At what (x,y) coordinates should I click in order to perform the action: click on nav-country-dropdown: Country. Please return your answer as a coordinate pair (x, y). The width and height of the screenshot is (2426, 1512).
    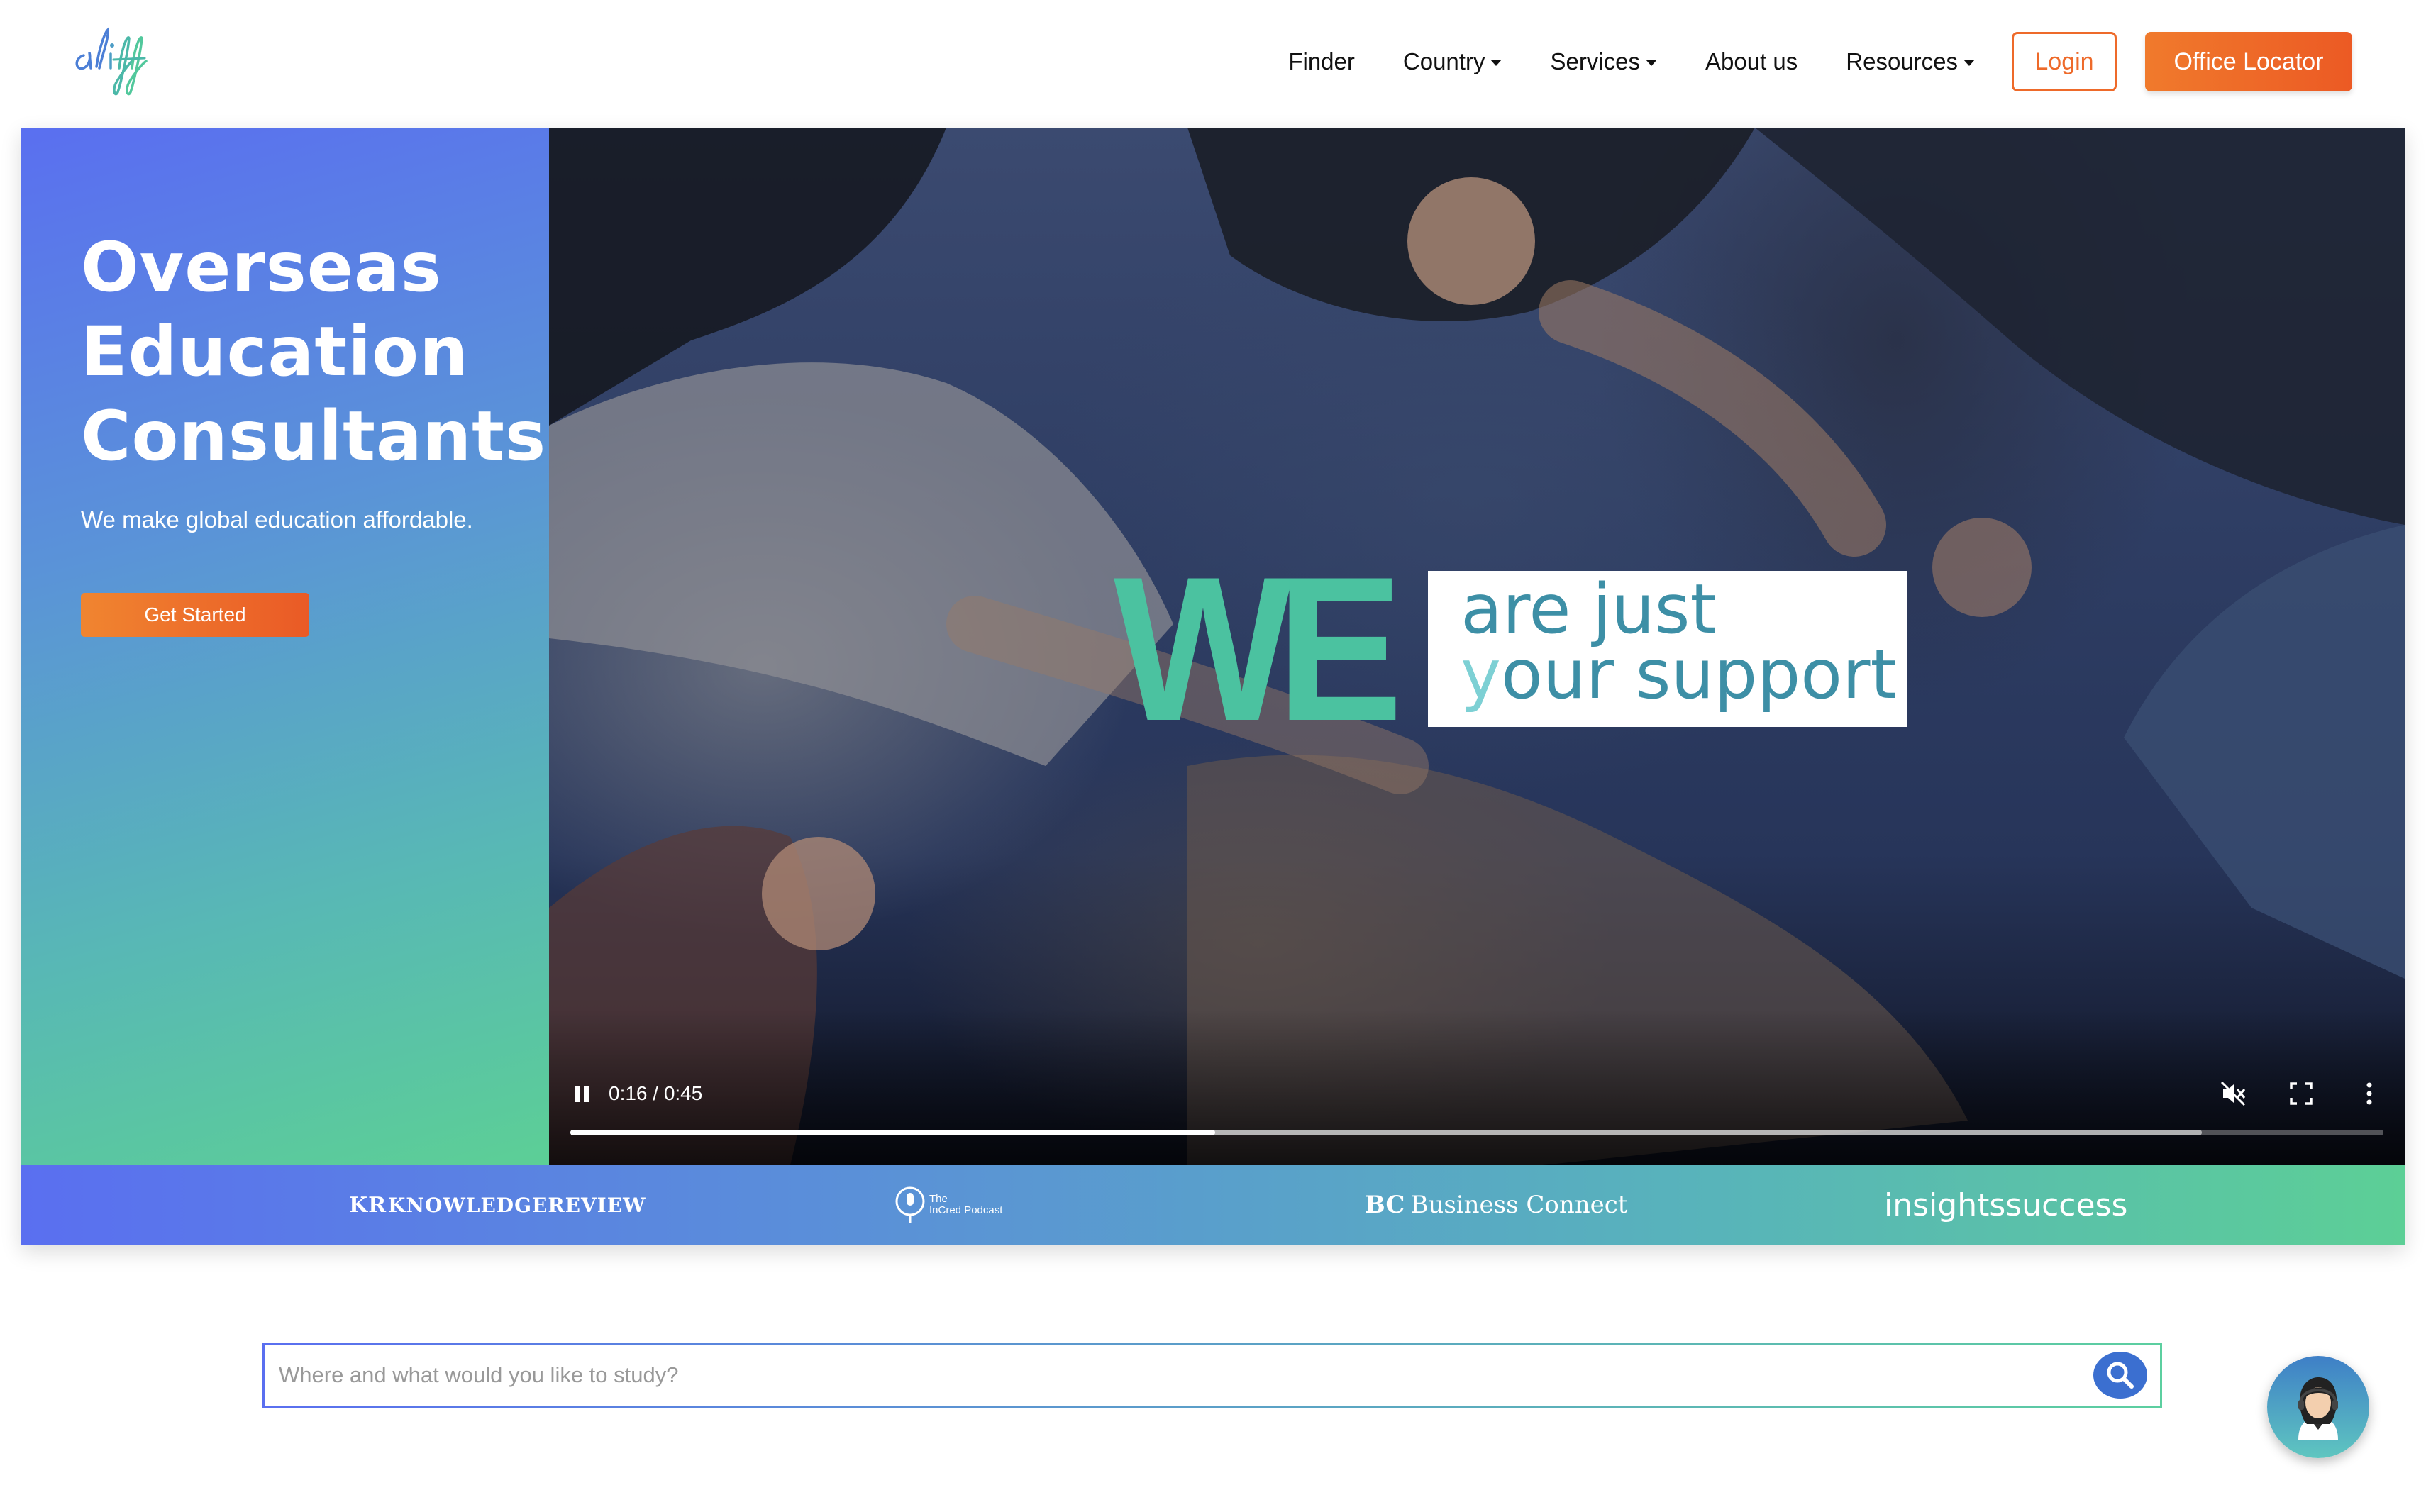
    Looking at the image, I should click on (1452, 61).